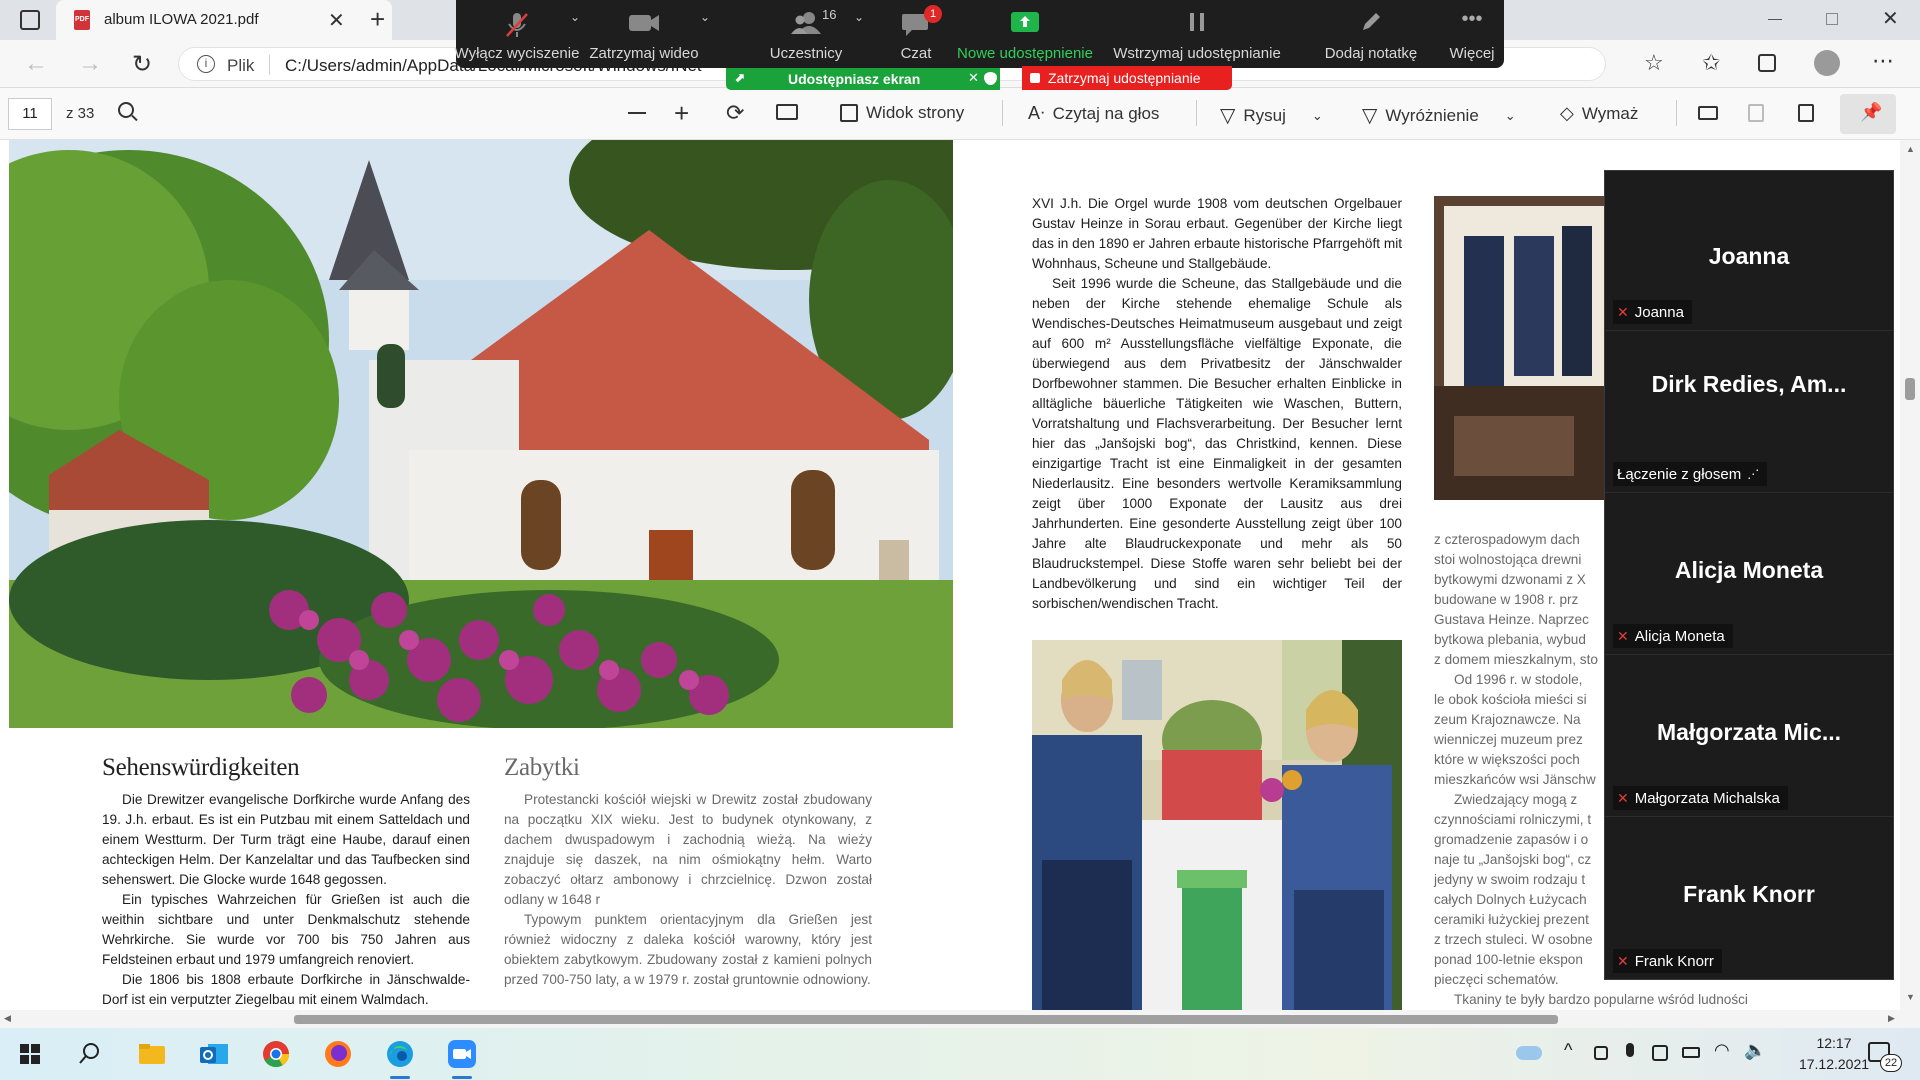 The height and width of the screenshot is (1080, 1920). What do you see at coordinates (1036, 113) in the screenshot?
I see `read-aloud-icon: Aᐧ` at bounding box center [1036, 113].